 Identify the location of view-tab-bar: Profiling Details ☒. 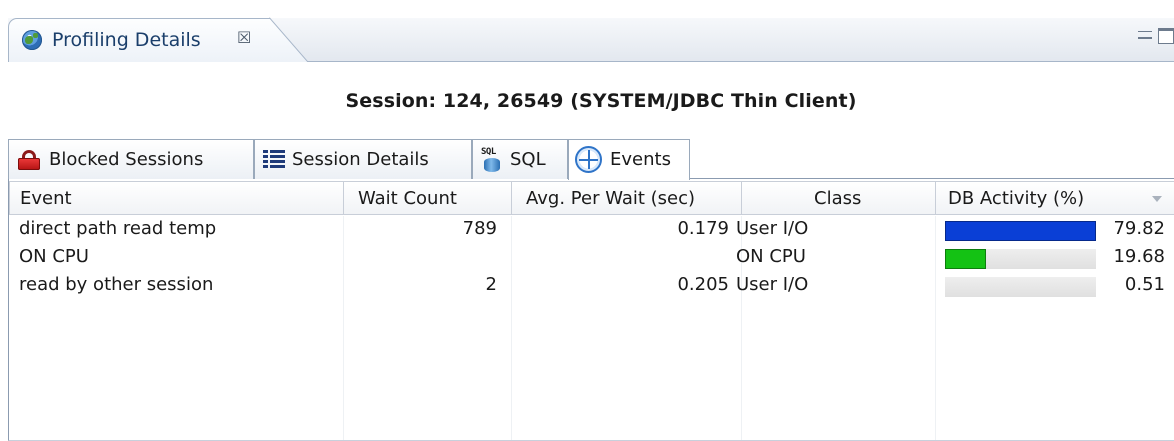
(591, 39).